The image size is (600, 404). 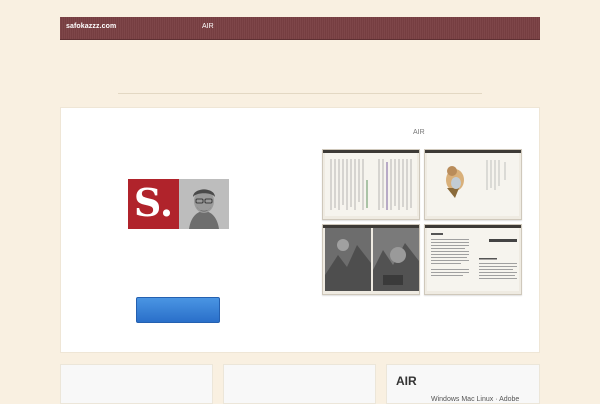 I want to click on site-name-link: safokazzz.com, so click(x=91, y=26).